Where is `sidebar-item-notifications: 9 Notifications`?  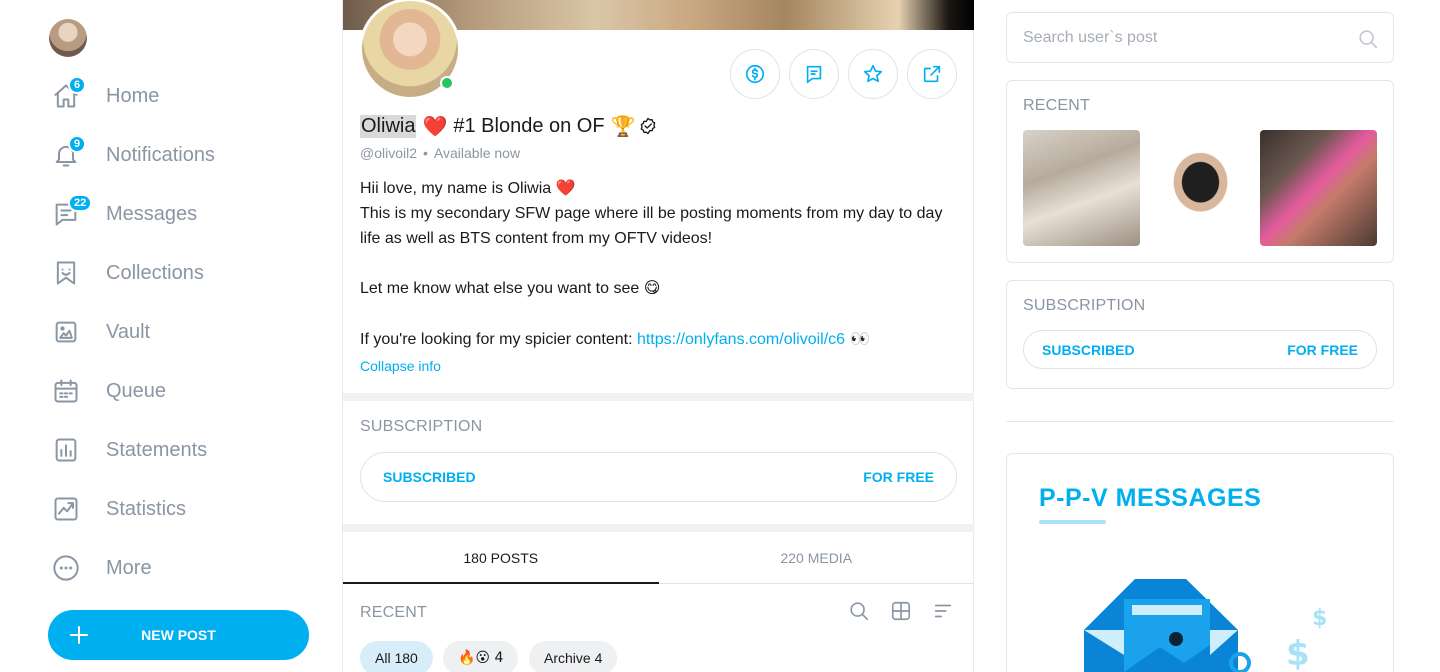
sidebar-item-notifications: 9 Notifications is located at coordinates (132, 155).